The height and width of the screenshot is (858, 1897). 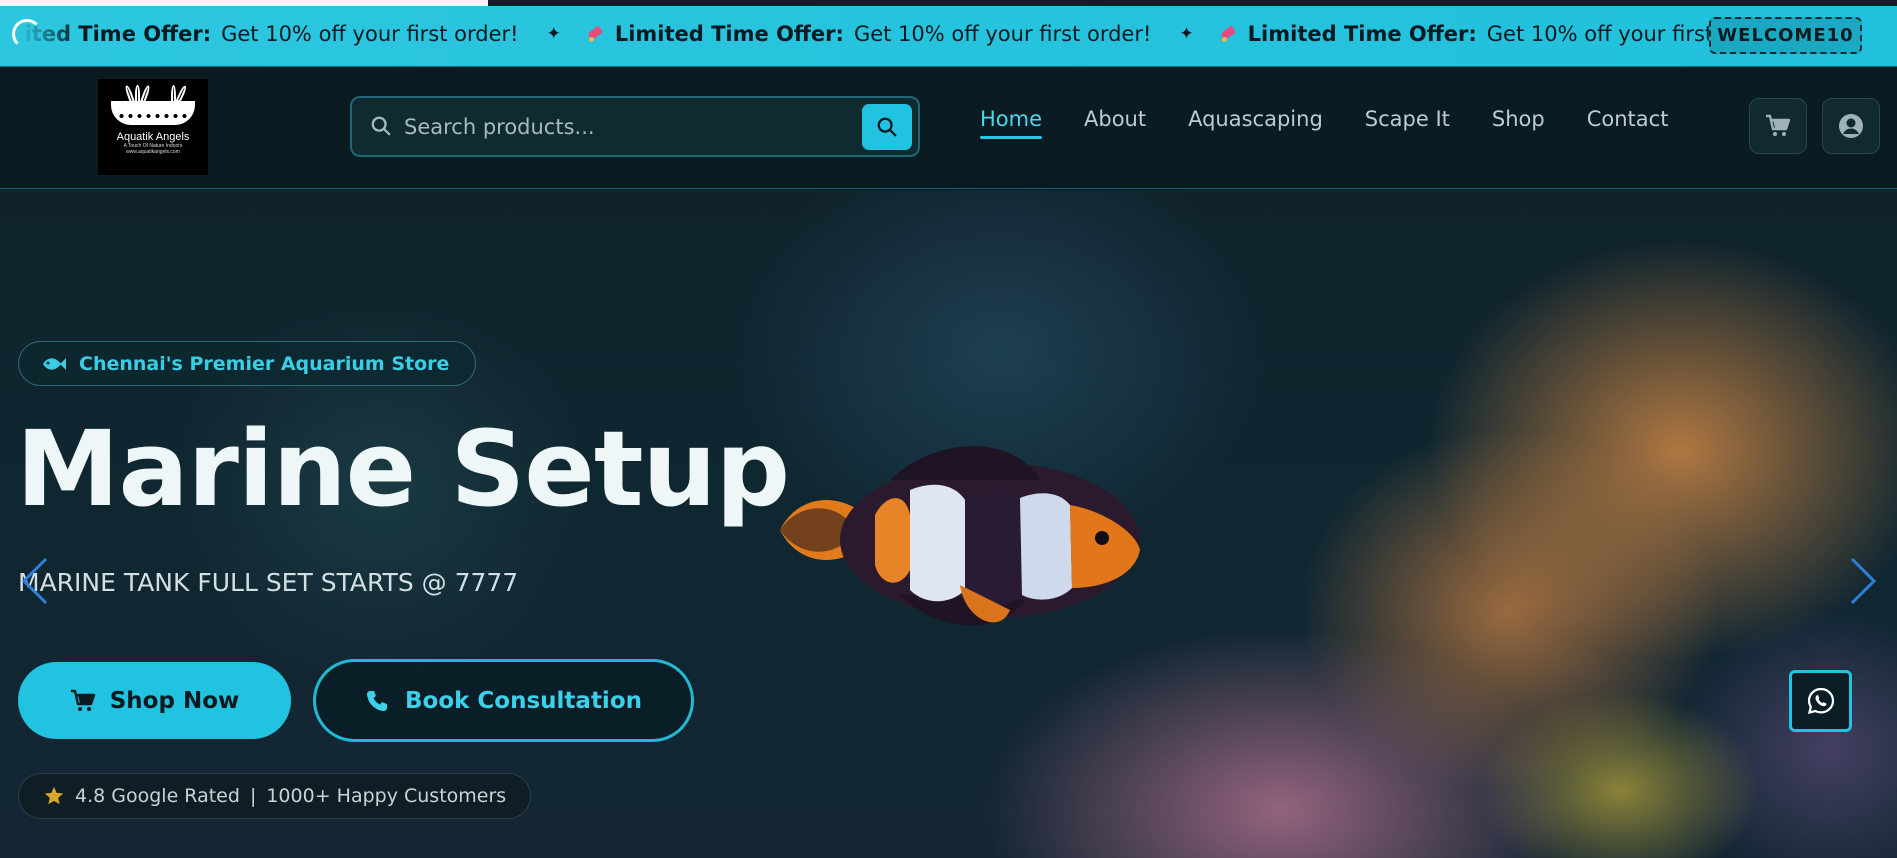 I want to click on logo-name: Aquatik Angels, so click(x=153, y=137).